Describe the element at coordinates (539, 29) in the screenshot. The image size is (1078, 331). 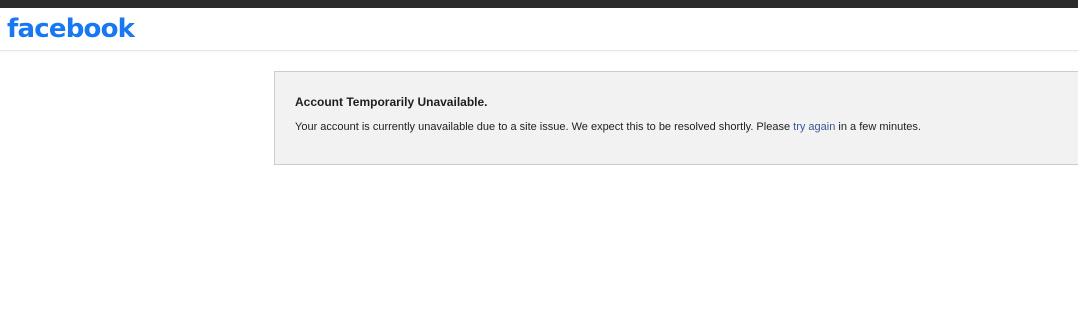
I see `top-header-bar: facebook` at that location.